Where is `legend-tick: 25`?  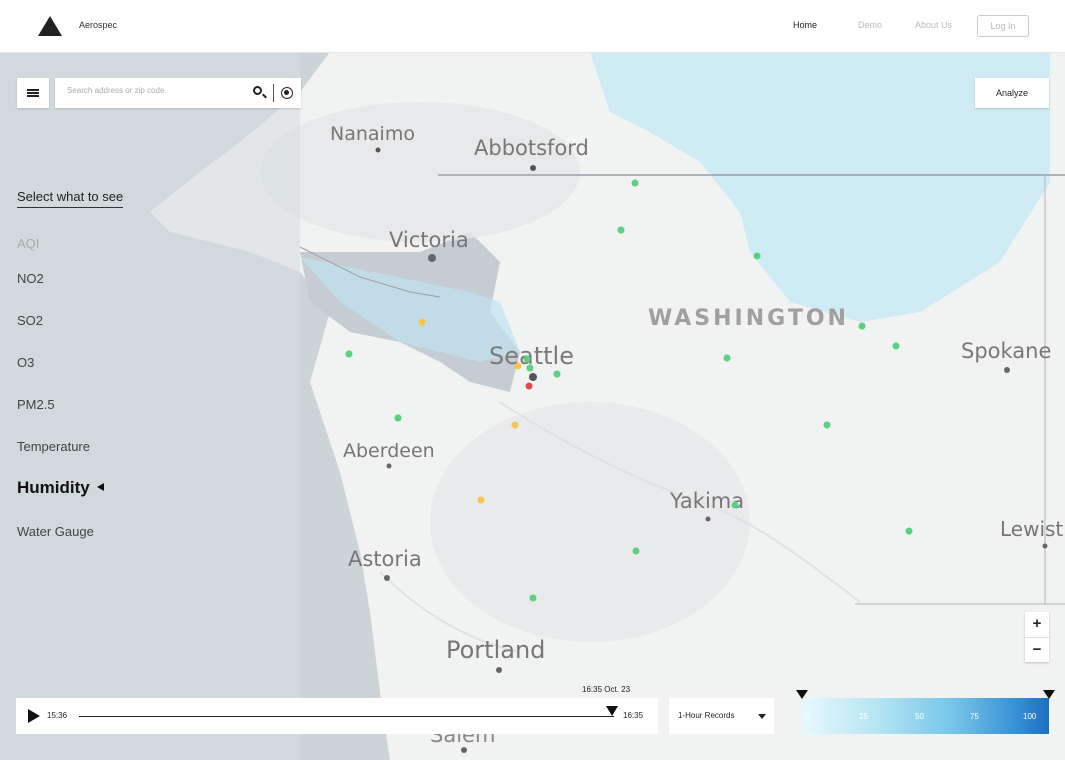 legend-tick: 25 is located at coordinates (863, 716).